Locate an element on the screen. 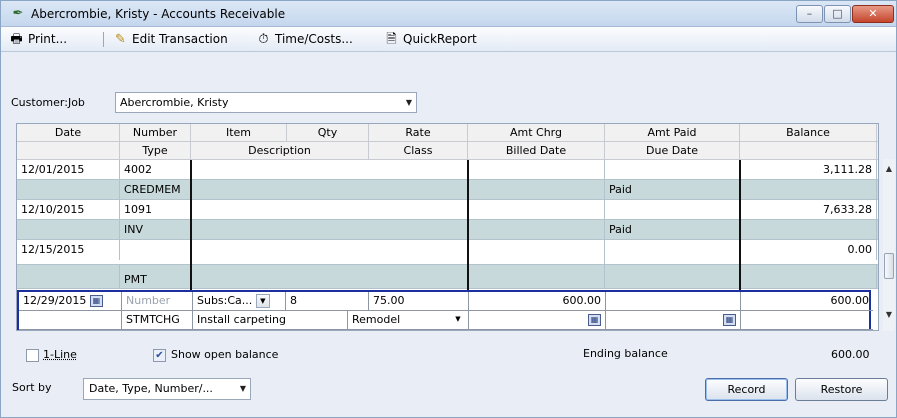 The image size is (897, 418). balance-cell: 7,633.28 is located at coordinates (808, 210).